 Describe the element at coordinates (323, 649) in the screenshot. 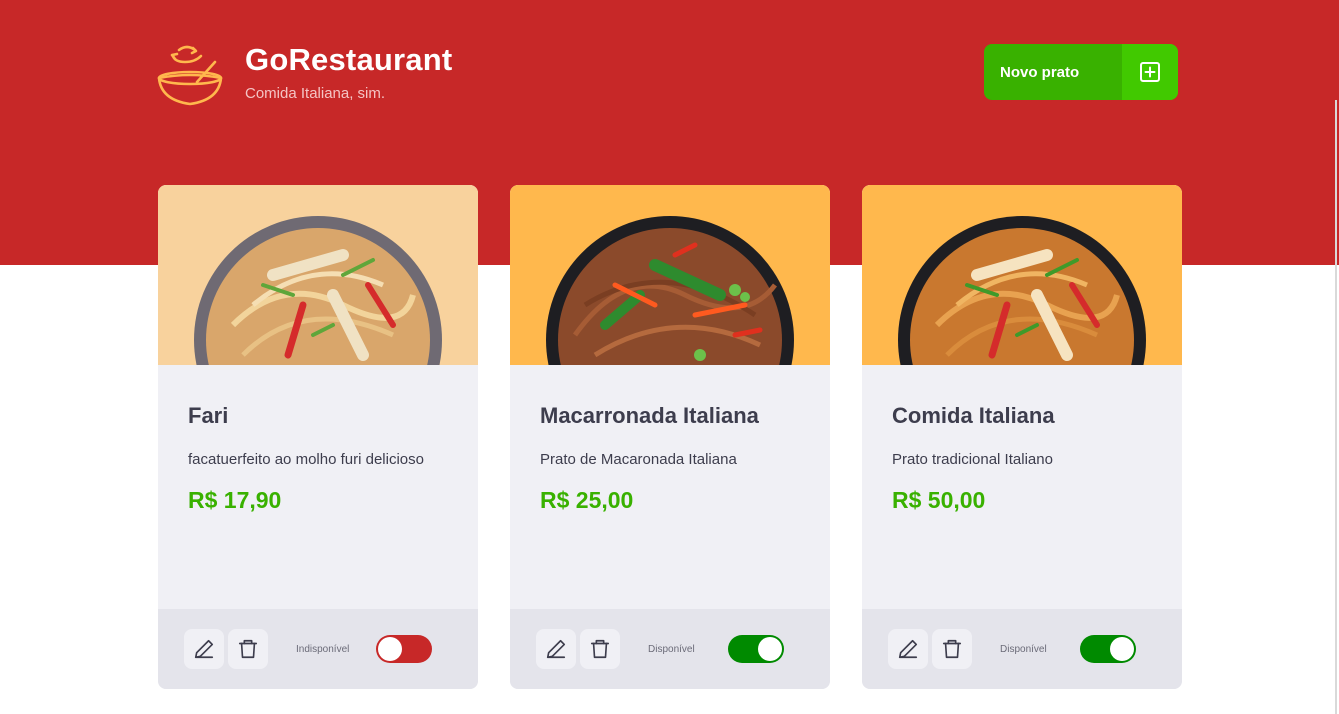

I see `availability-label: Indisponível` at that location.